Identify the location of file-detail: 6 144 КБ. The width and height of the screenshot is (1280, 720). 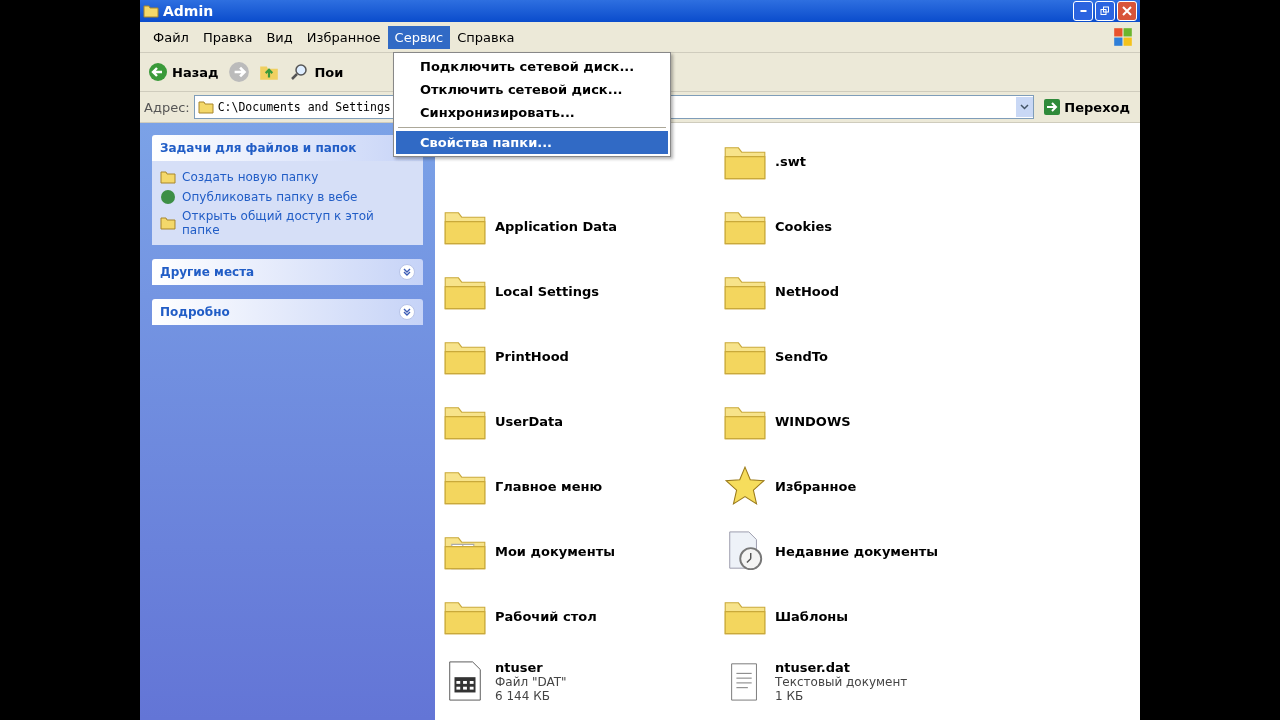
(523, 695).